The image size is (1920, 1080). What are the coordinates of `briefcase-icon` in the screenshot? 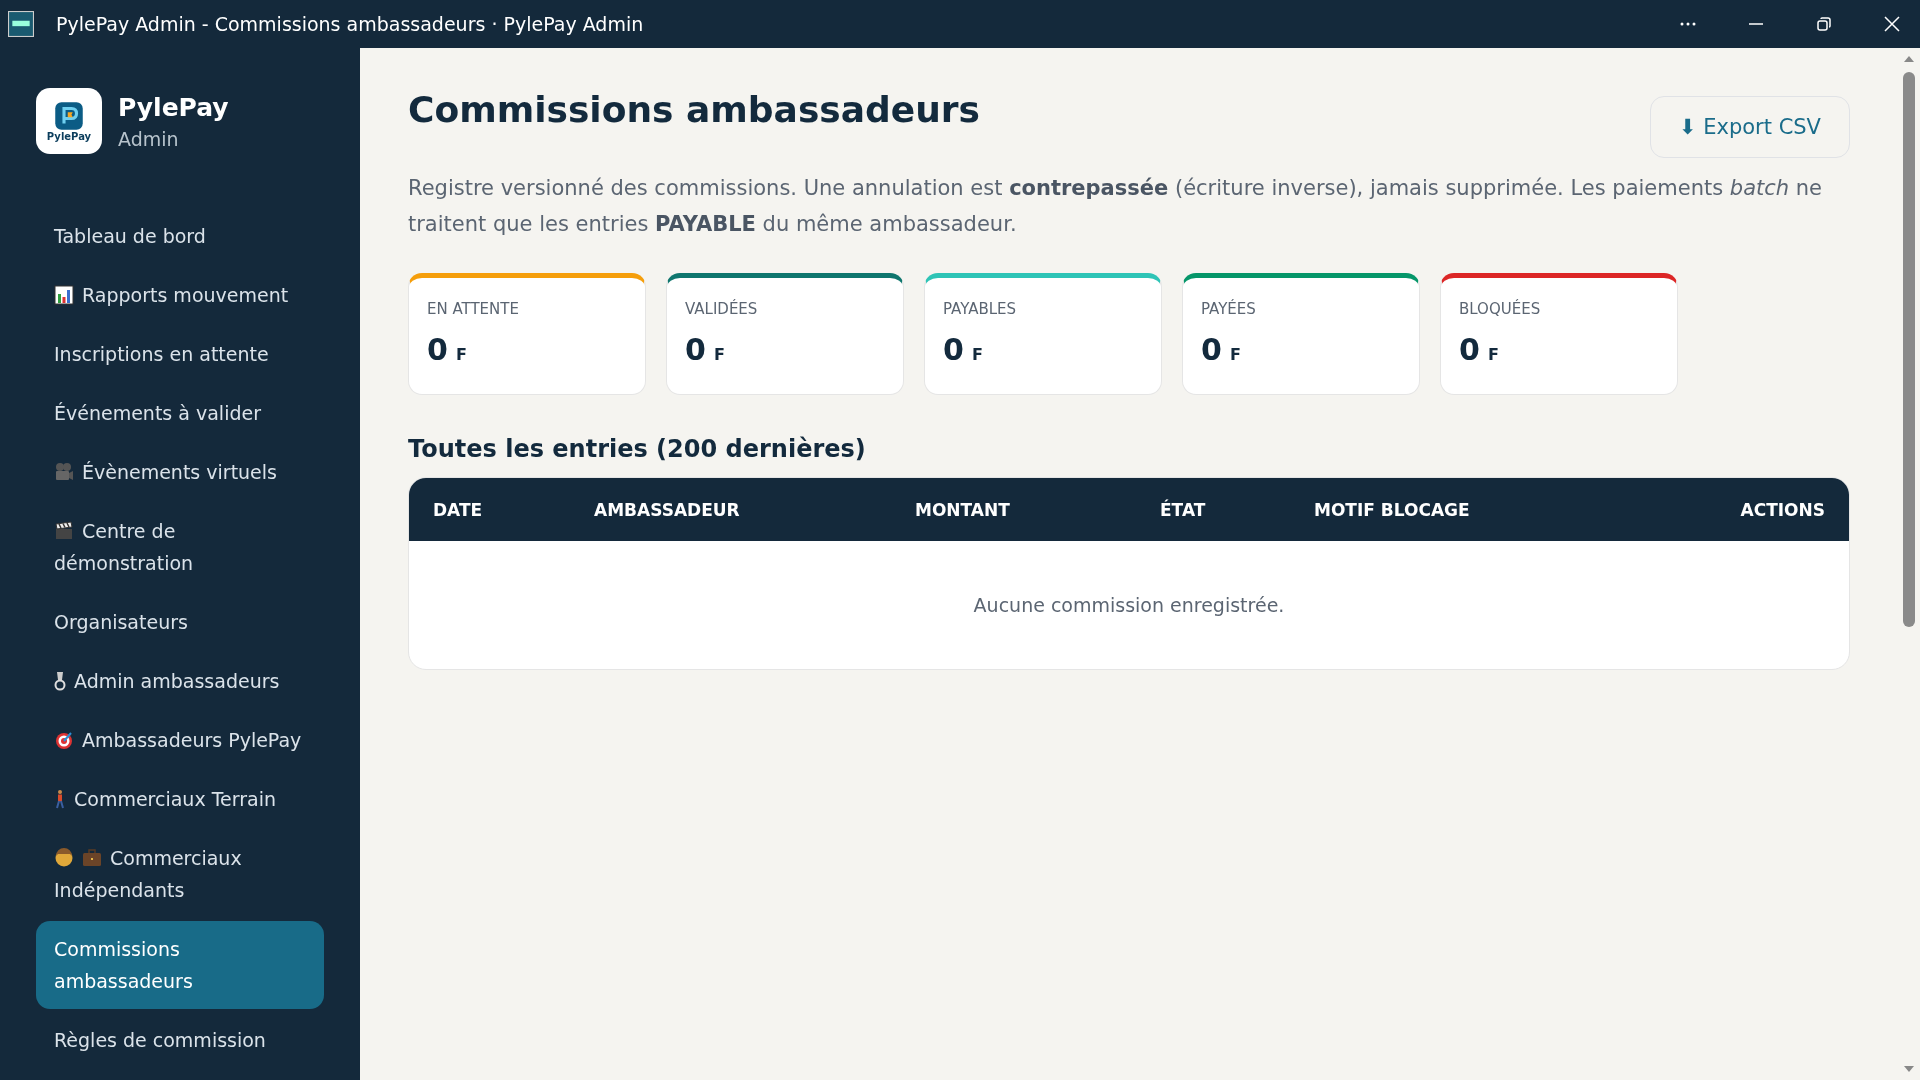 It's located at (92, 858).